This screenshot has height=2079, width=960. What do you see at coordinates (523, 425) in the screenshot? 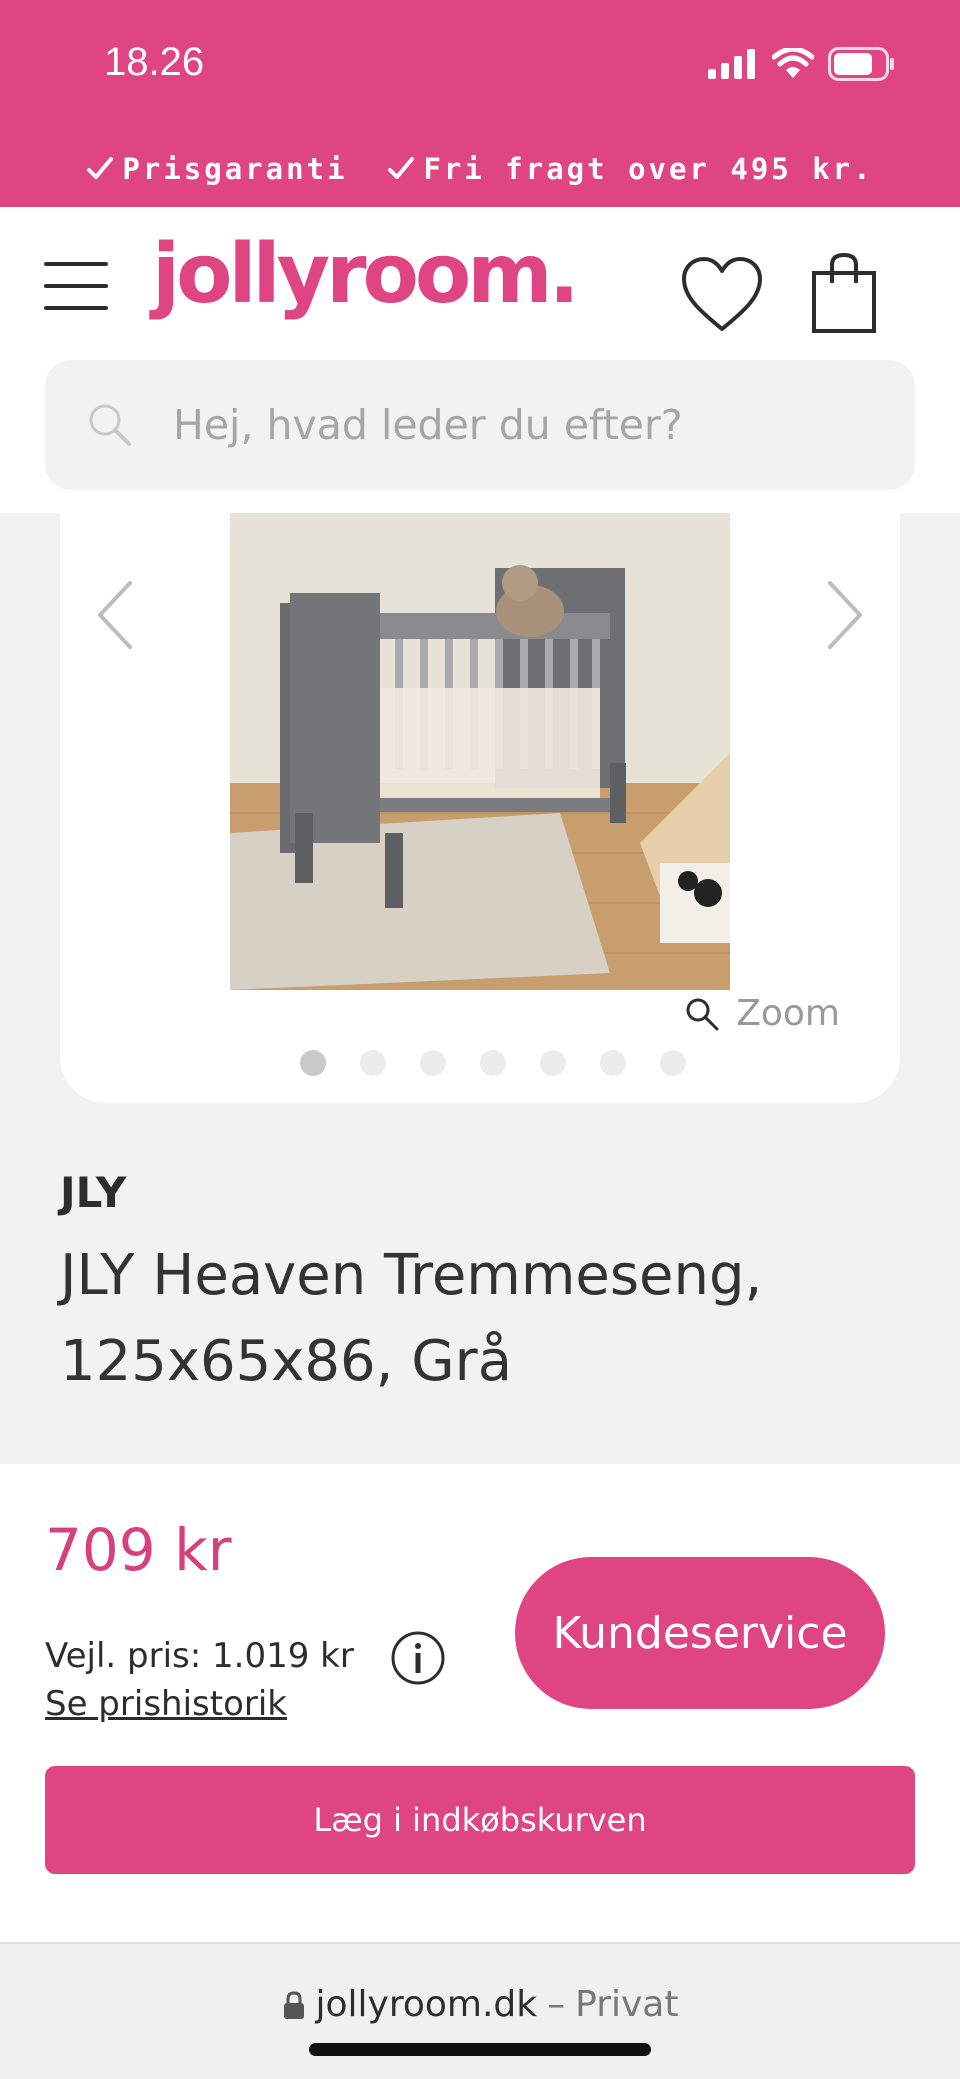
I see `search-input` at bounding box center [523, 425].